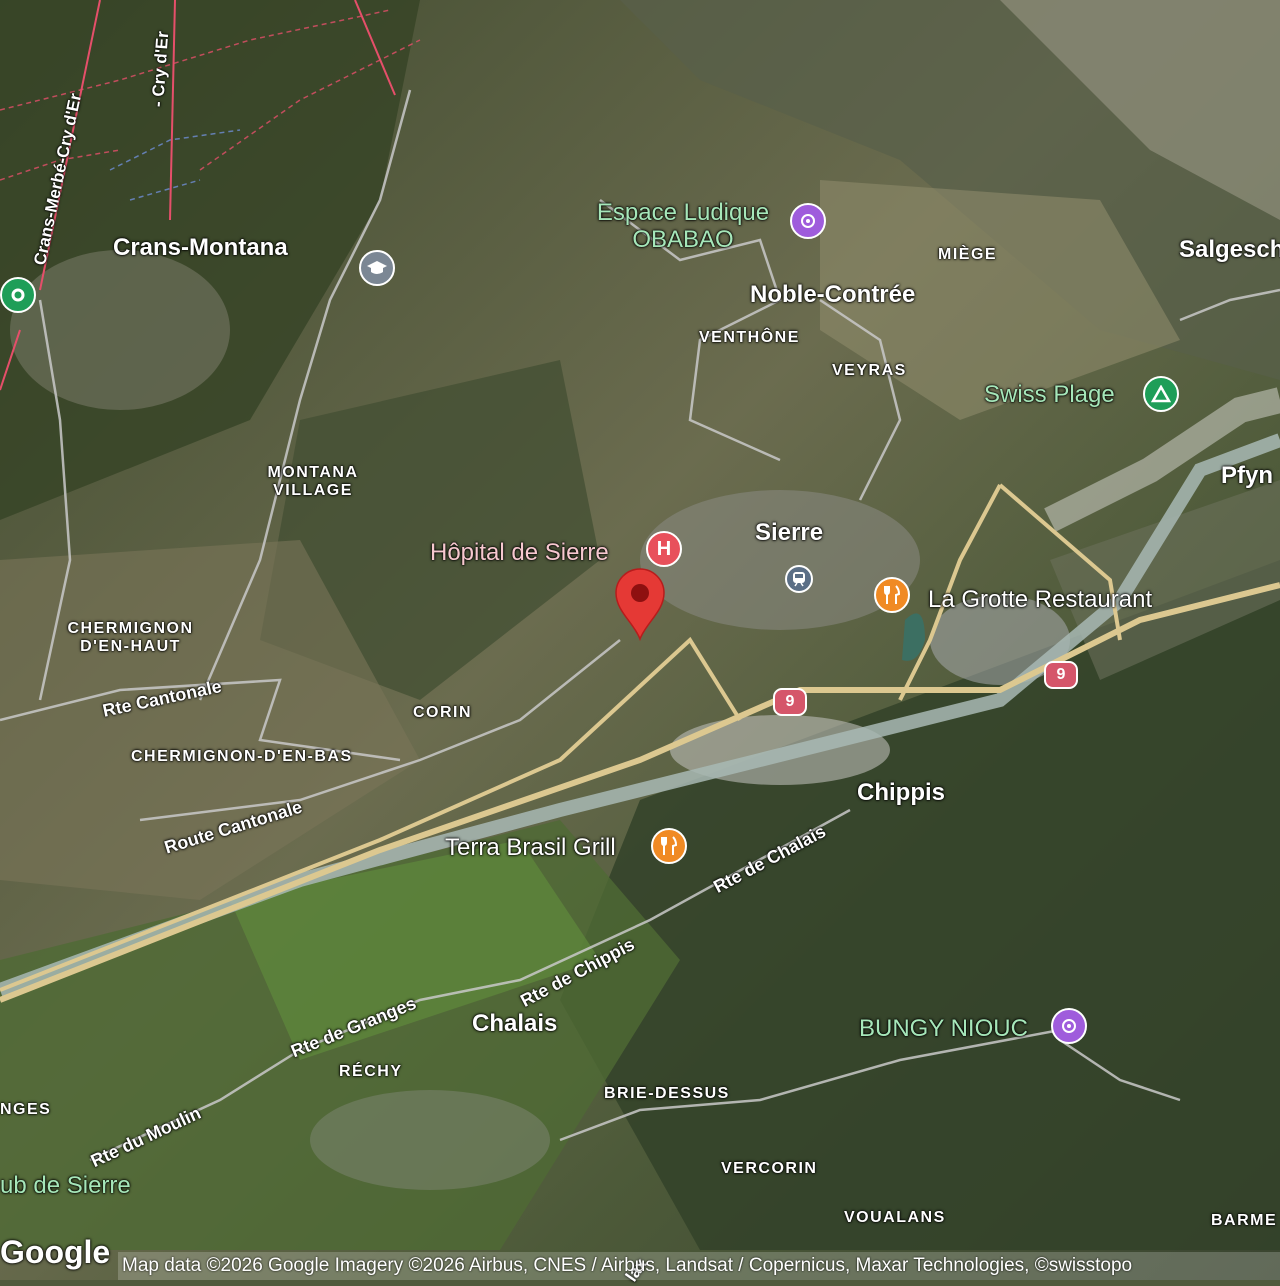 The width and height of the screenshot is (1280, 1286). I want to click on poi-label-la-grotte: La Grotte Restaurant, so click(1040, 600).